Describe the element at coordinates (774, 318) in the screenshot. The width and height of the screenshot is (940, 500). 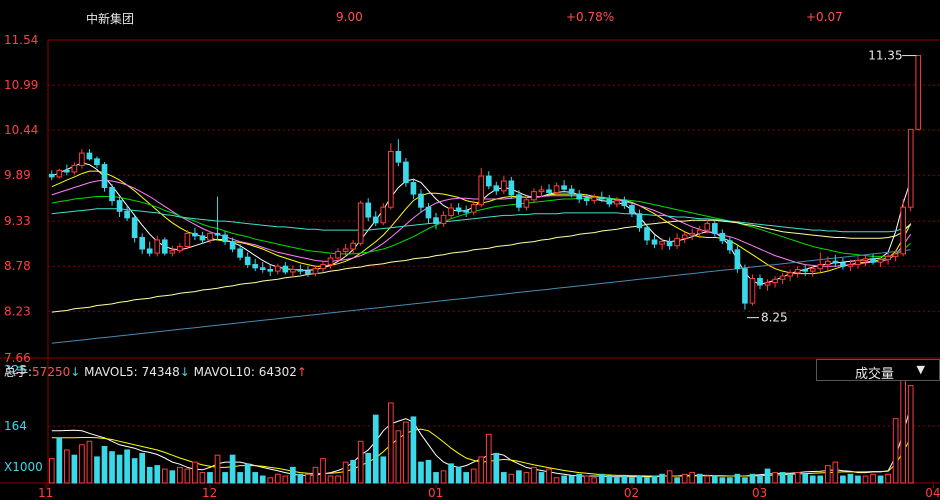
I see `min-price-label: 8.25` at that location.